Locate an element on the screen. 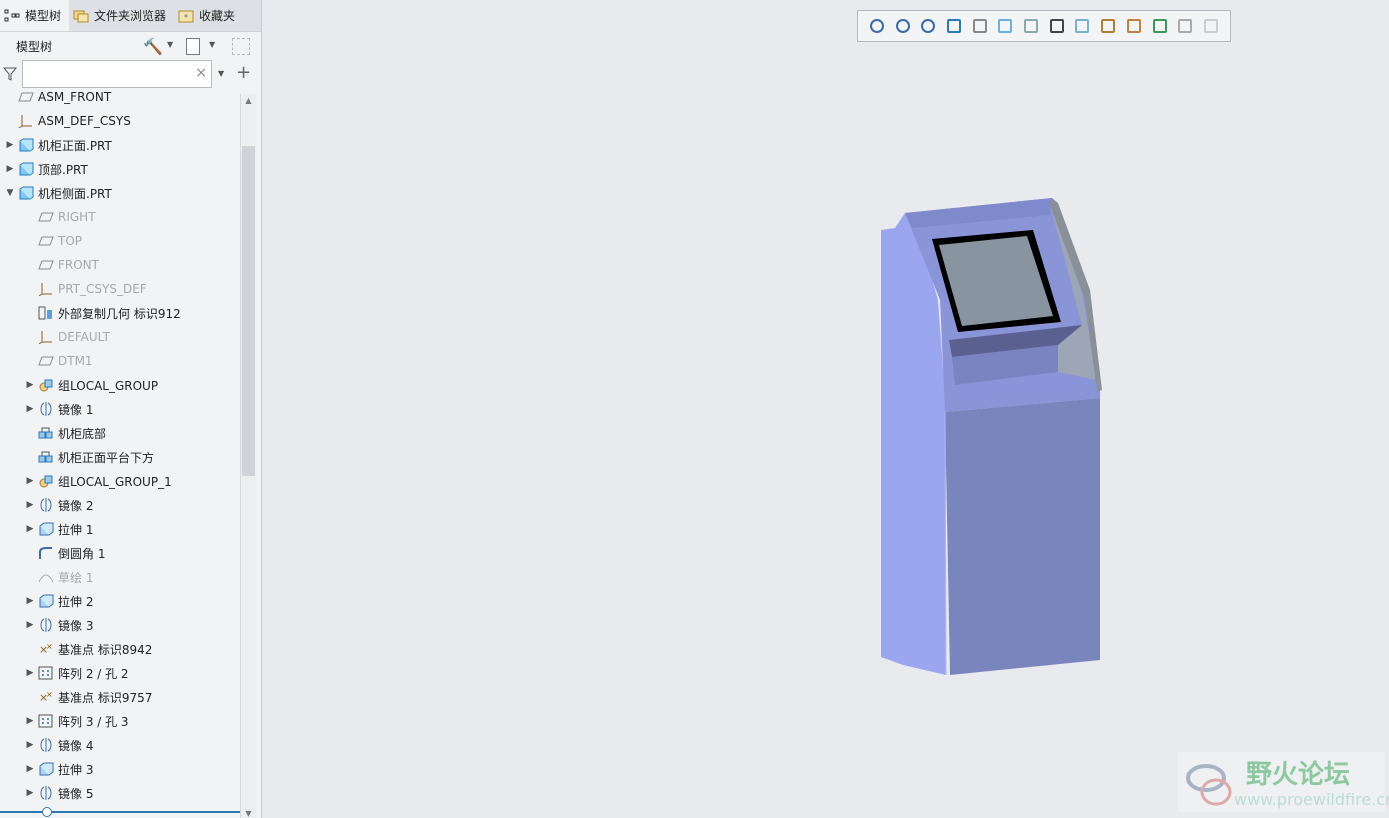 The image size is (1389, 818). tree-item-label: DTM1 is located at coordinates (75, 361).